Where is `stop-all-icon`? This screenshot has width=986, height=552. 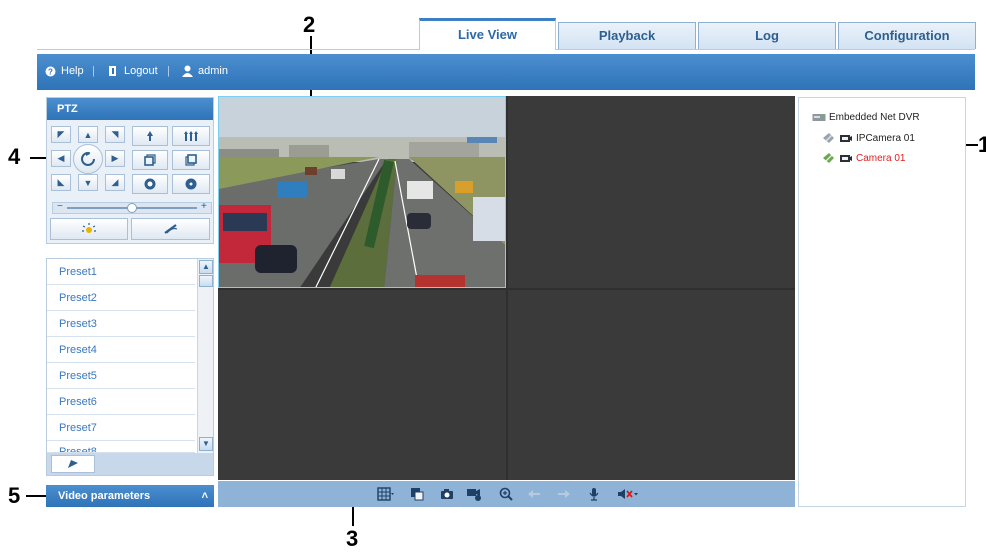
stop-all-icon is located at coordinates (417, 494).